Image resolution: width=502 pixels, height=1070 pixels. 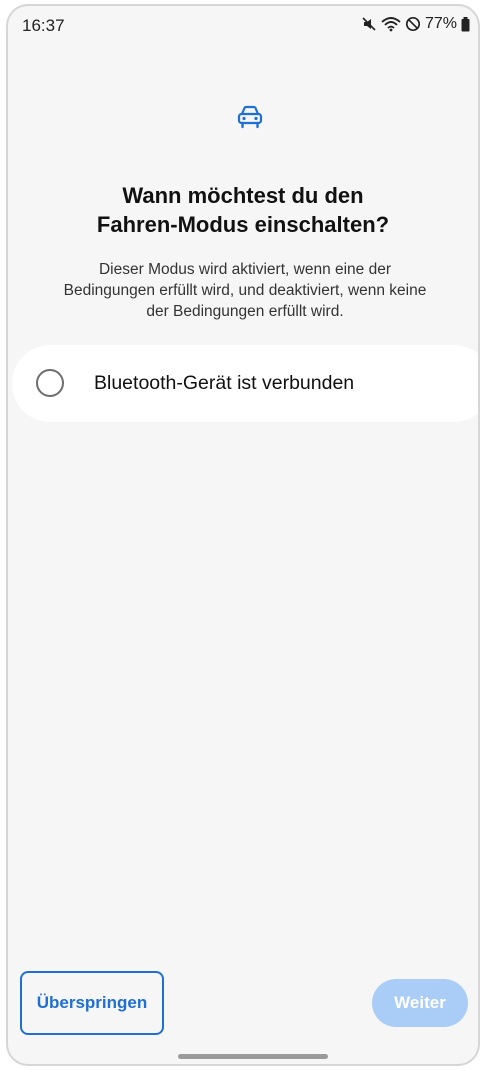 I want to click on page-description-line-3: der Bedingungen erfüllt wird., so click(x=245, y=311).